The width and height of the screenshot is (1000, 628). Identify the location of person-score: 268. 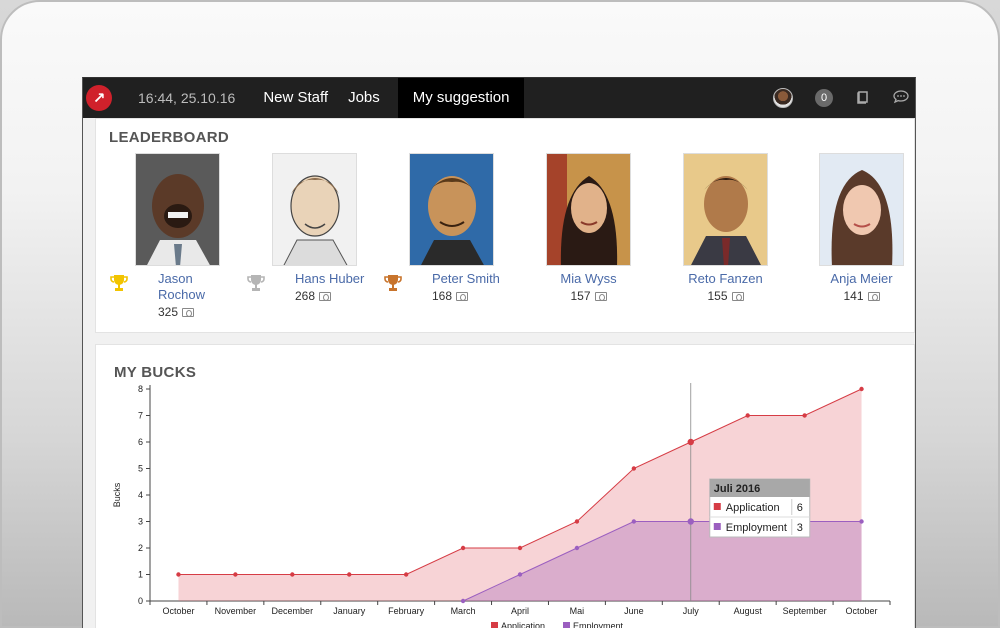
(313, 296).